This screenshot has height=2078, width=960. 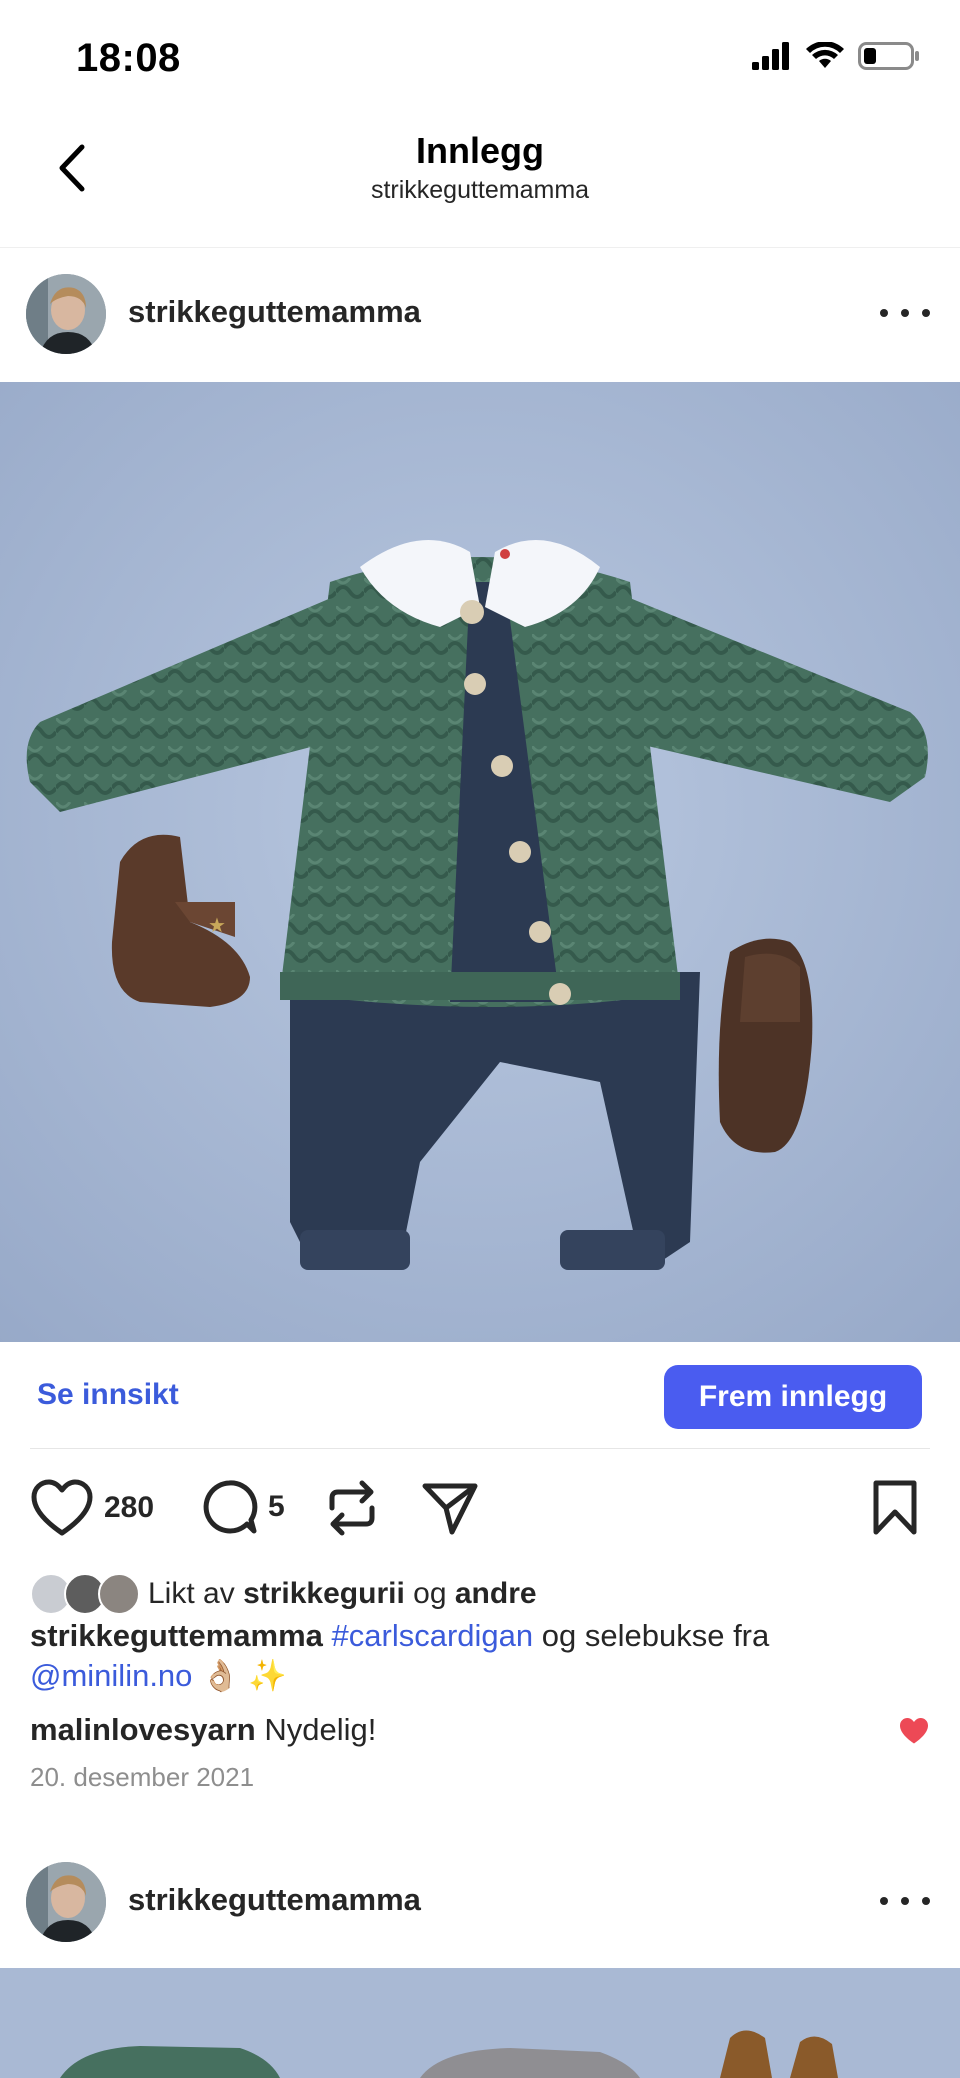 I want to click on liked-by-others: andre, so click(x=496, y=1594).